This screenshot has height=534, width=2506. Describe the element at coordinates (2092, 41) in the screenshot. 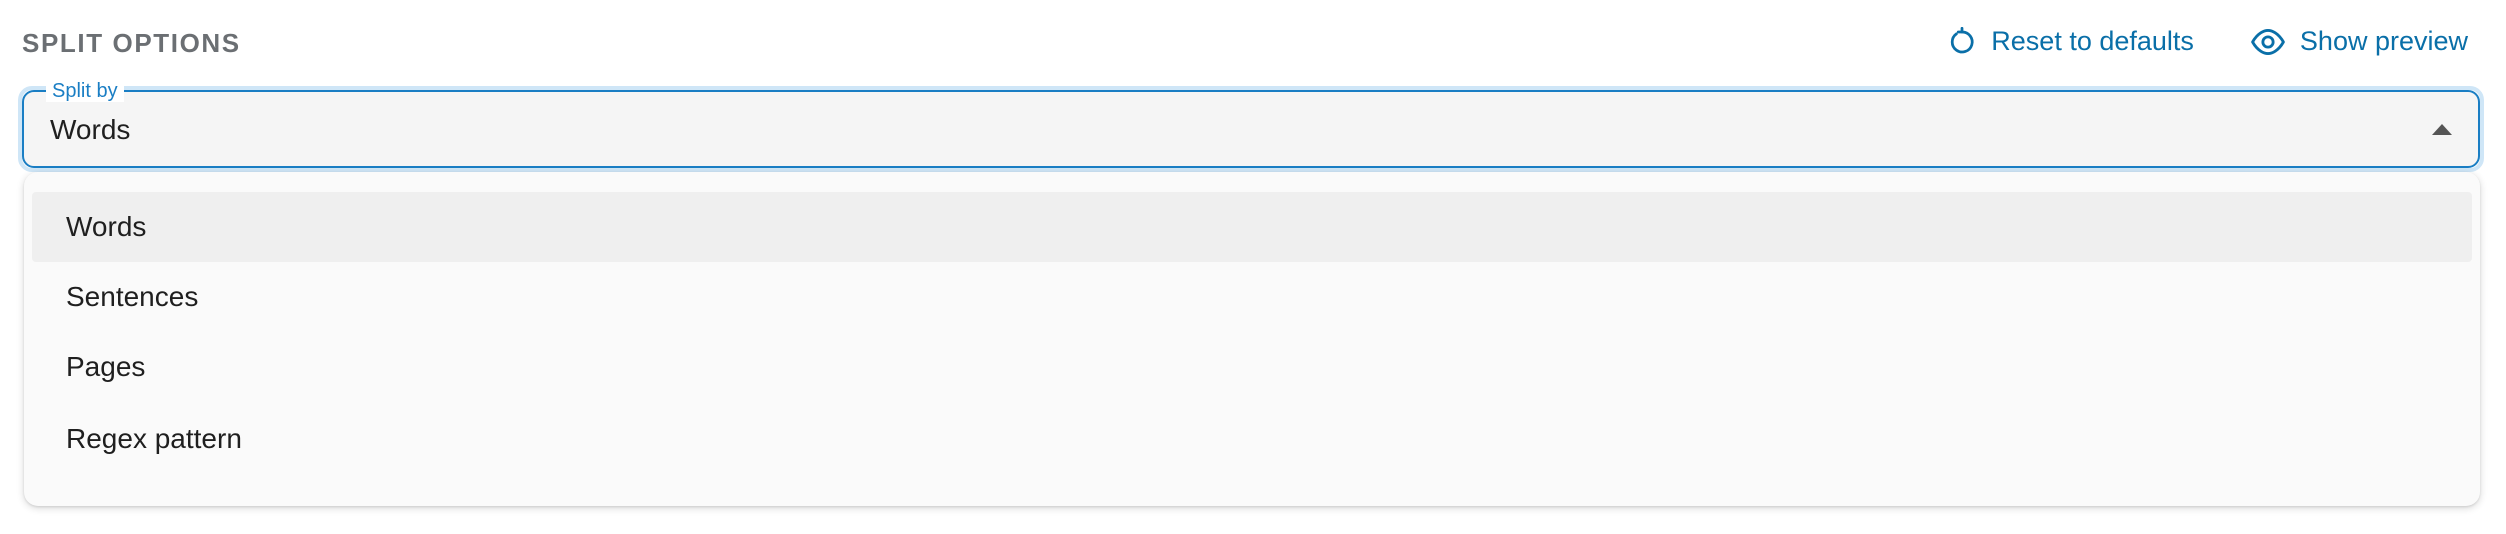

I see `reset-to-defaults-label: Reset to defaults` at that location.